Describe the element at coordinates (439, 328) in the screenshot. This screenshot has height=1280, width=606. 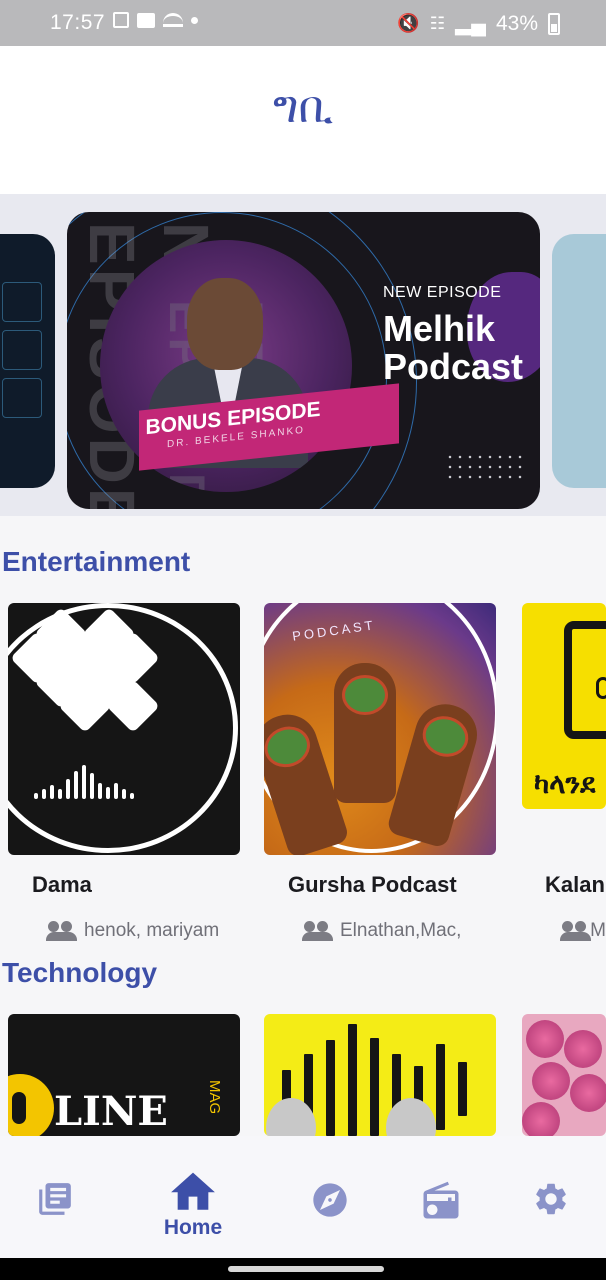
I see `podcast-name-line1: Melhik` at that location.